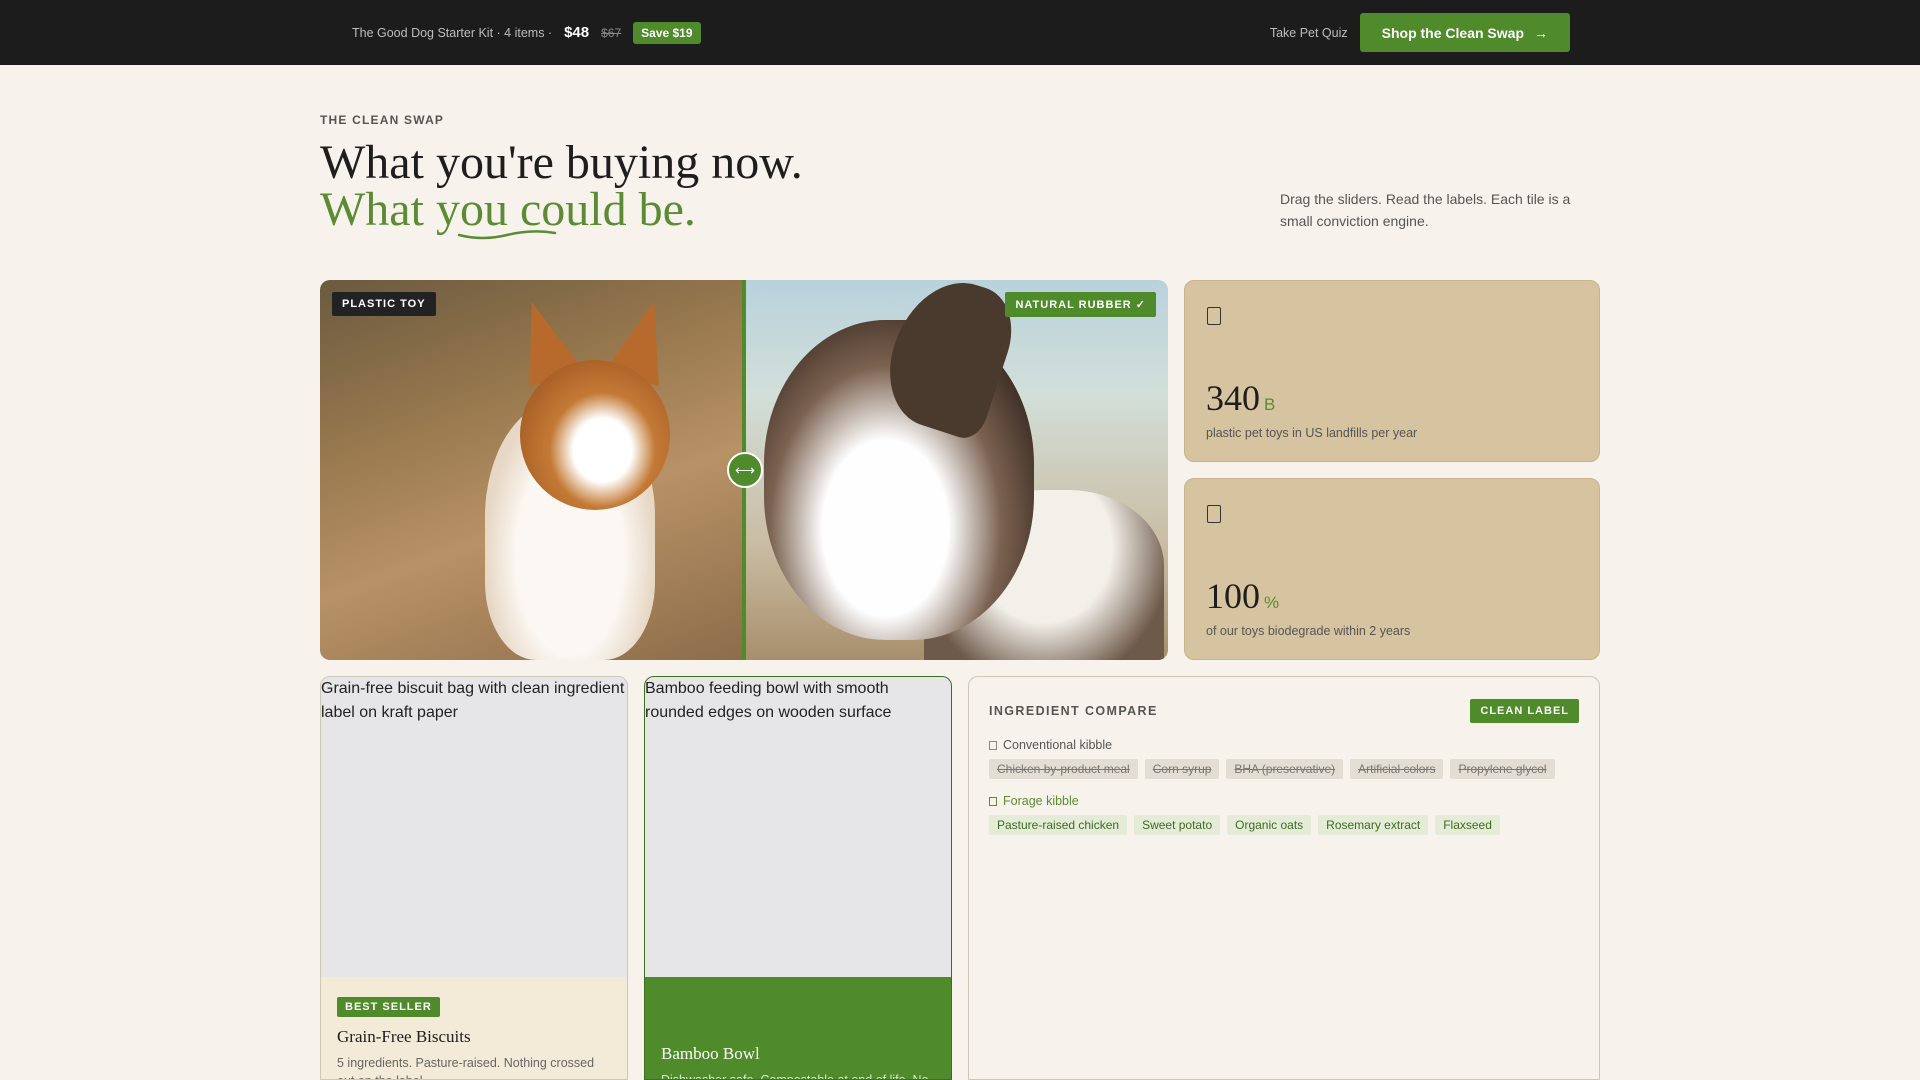  Describe the element at coordinates (1308, 631) in the screenshot. I see `stat-caption: of our toys biodegrade within 2 years` at that location.